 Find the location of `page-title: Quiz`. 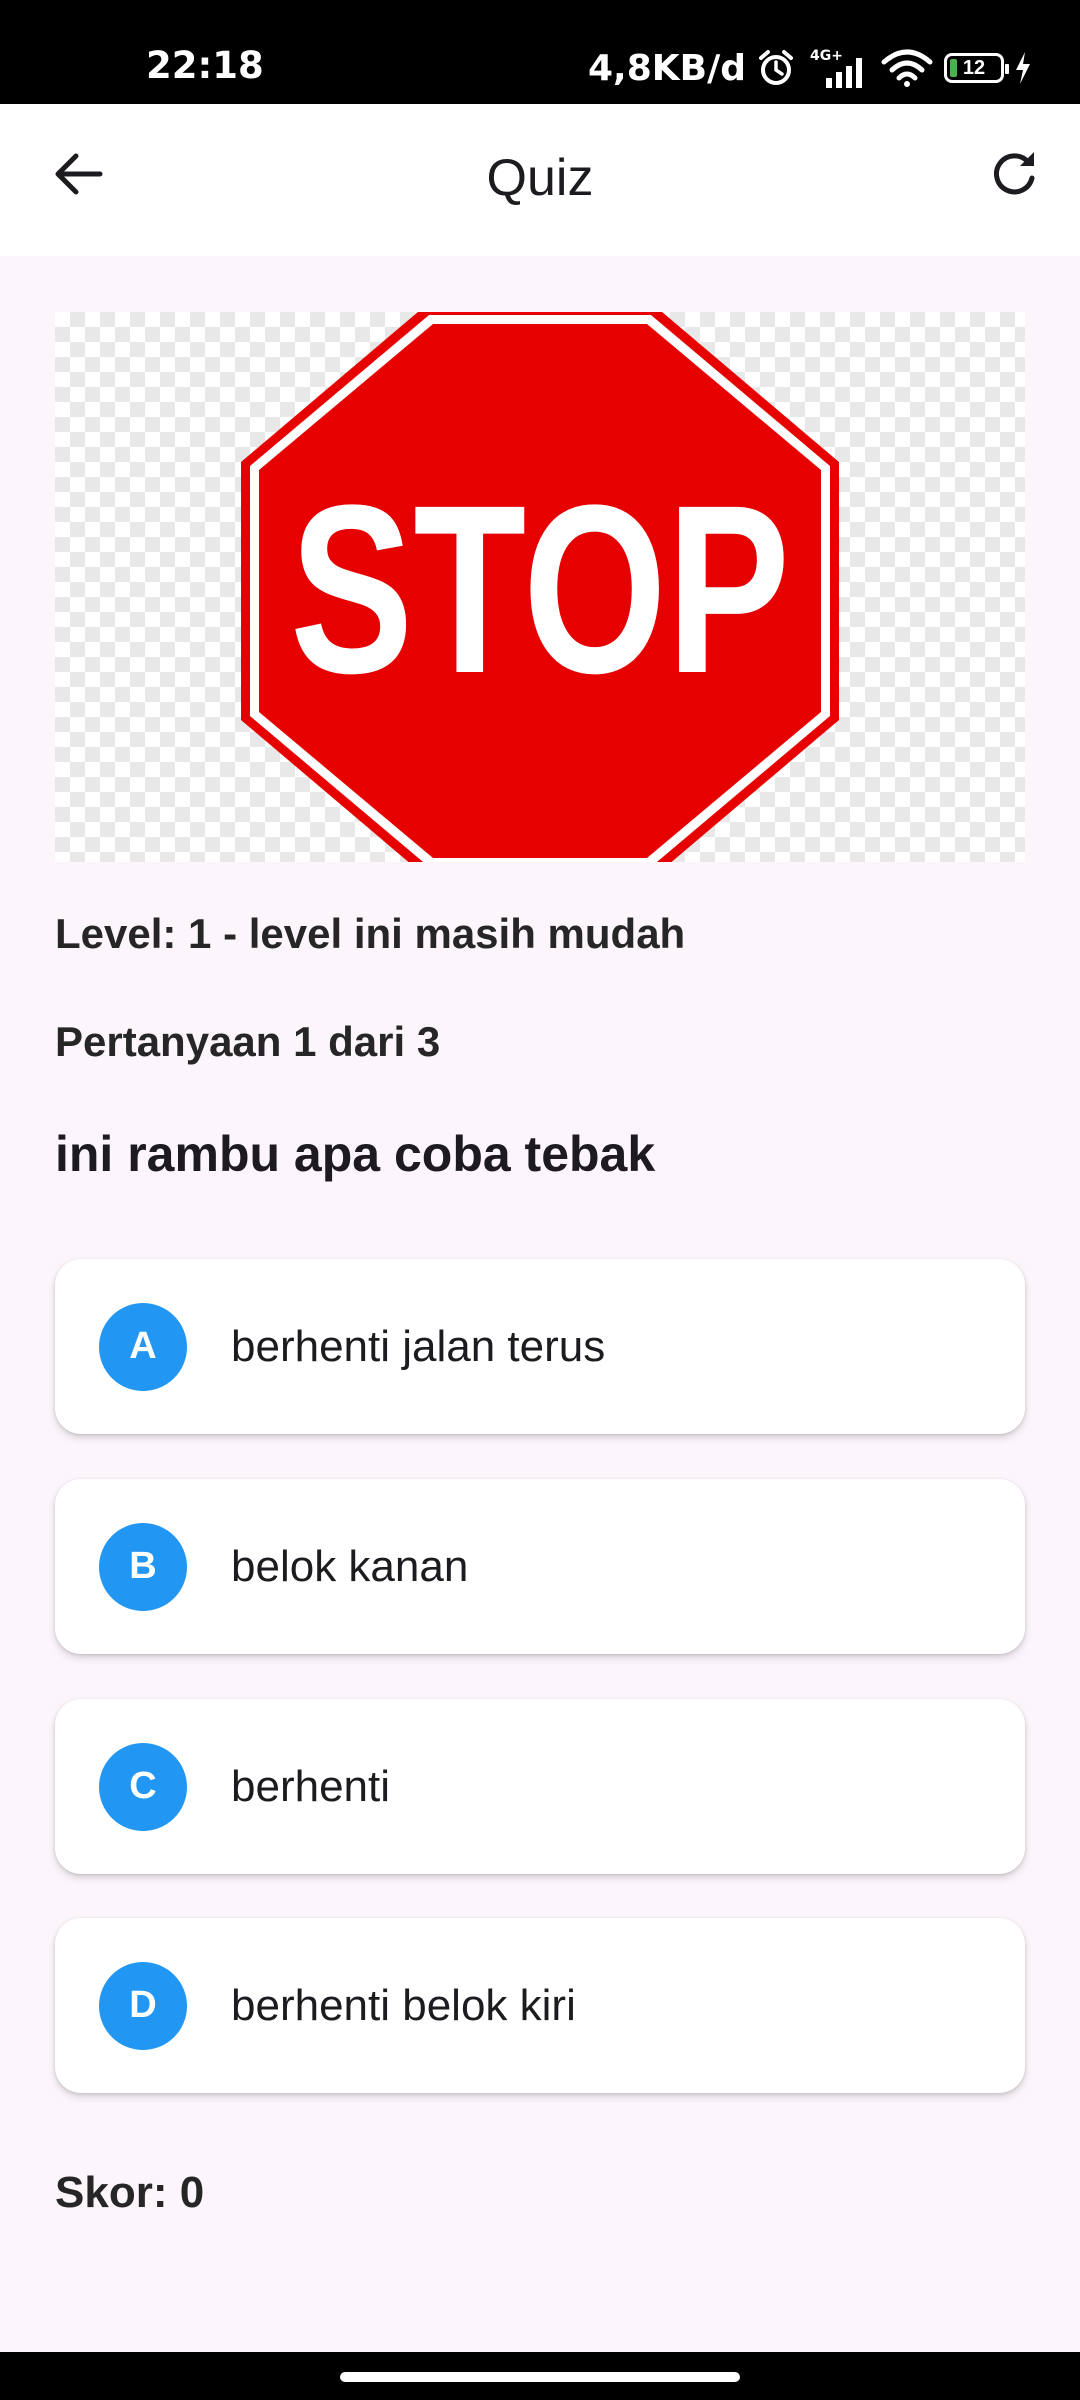

page-title: Quiz is located at coordinates (540, 178).